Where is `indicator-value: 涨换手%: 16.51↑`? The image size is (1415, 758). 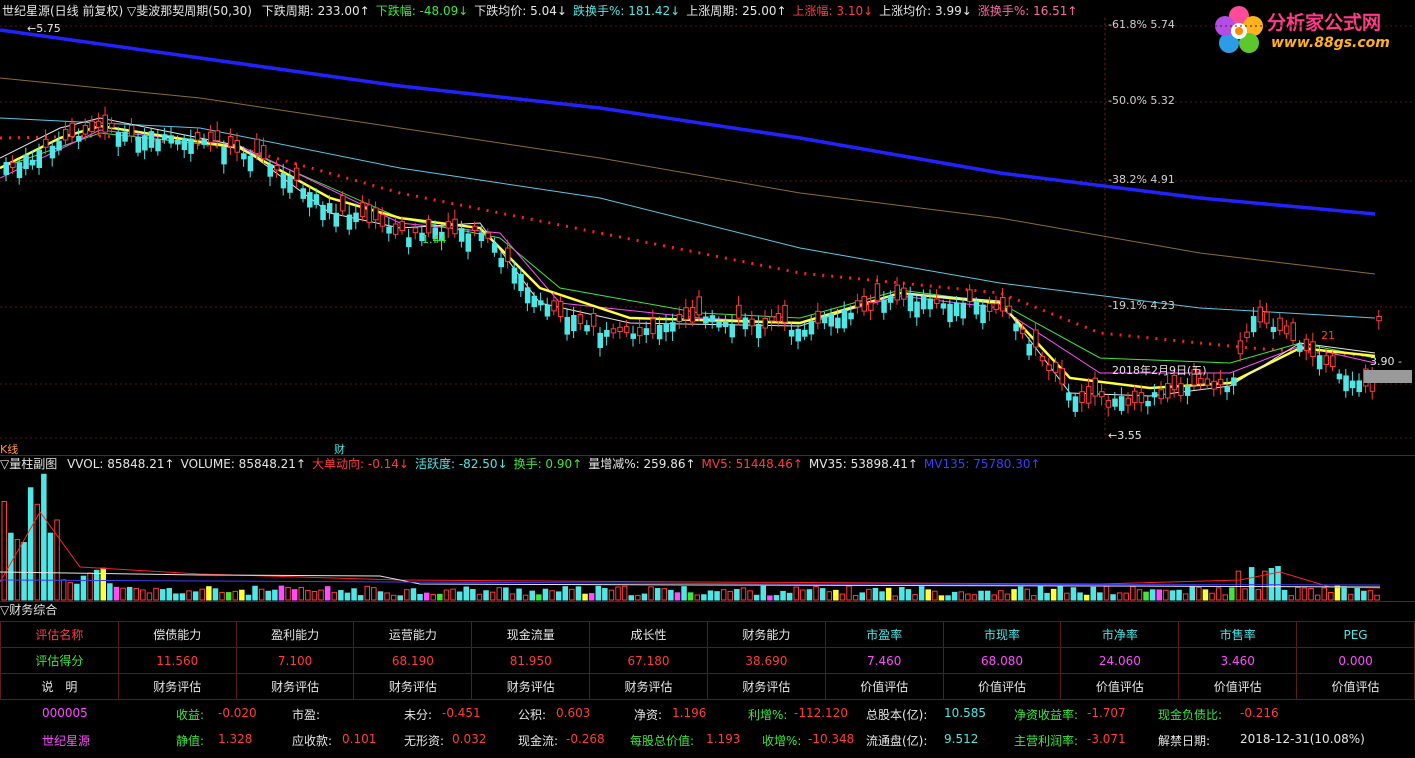
indicator-value: 涨换手%: 16.51↑ is located at coordinates (1027, 11).